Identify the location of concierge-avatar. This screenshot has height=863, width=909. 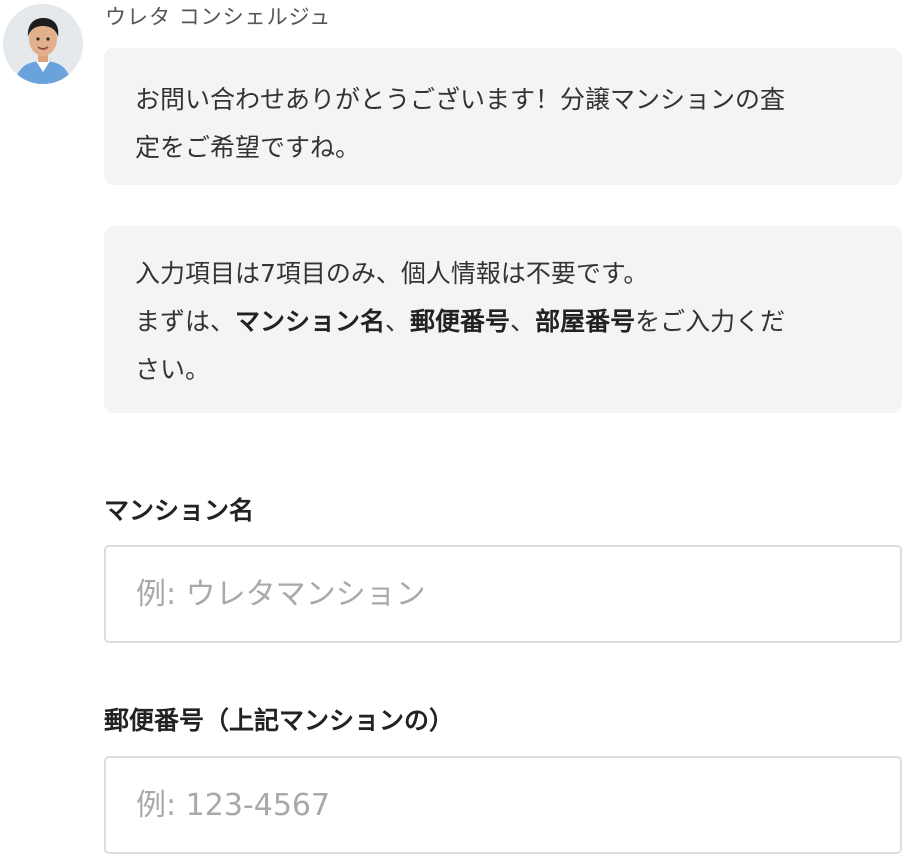
(43, 44).